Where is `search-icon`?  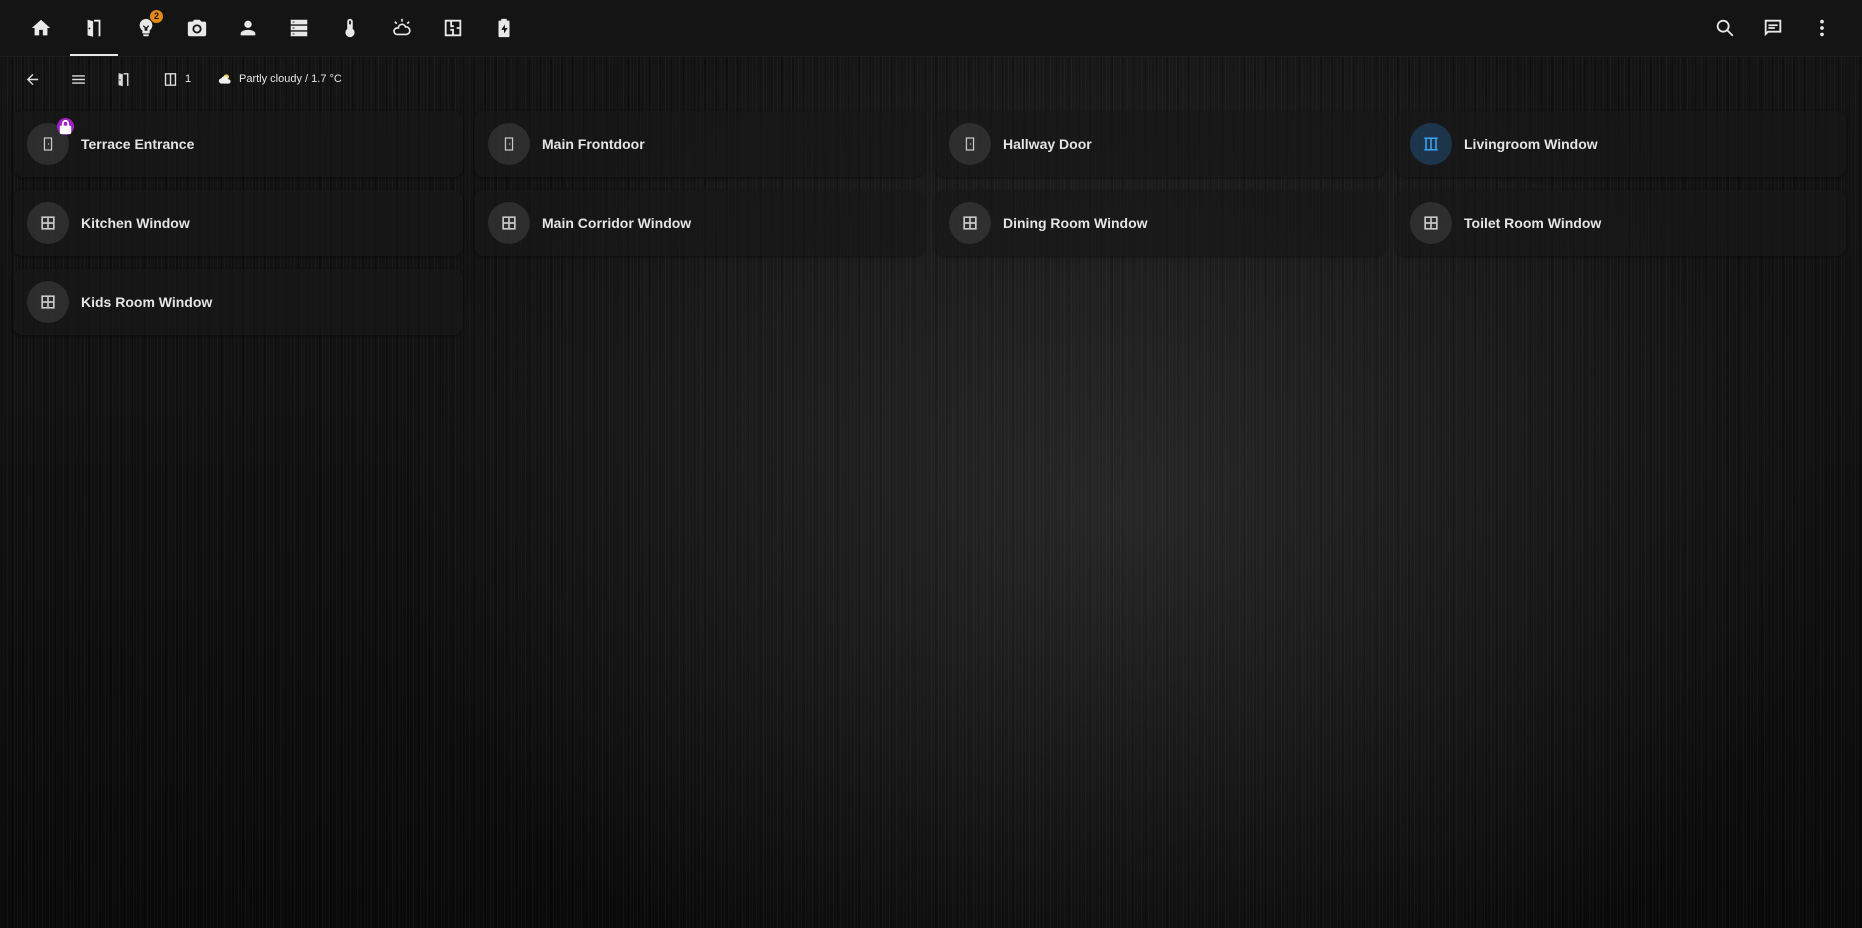
search-icon is located at coordinates (1725, 28).